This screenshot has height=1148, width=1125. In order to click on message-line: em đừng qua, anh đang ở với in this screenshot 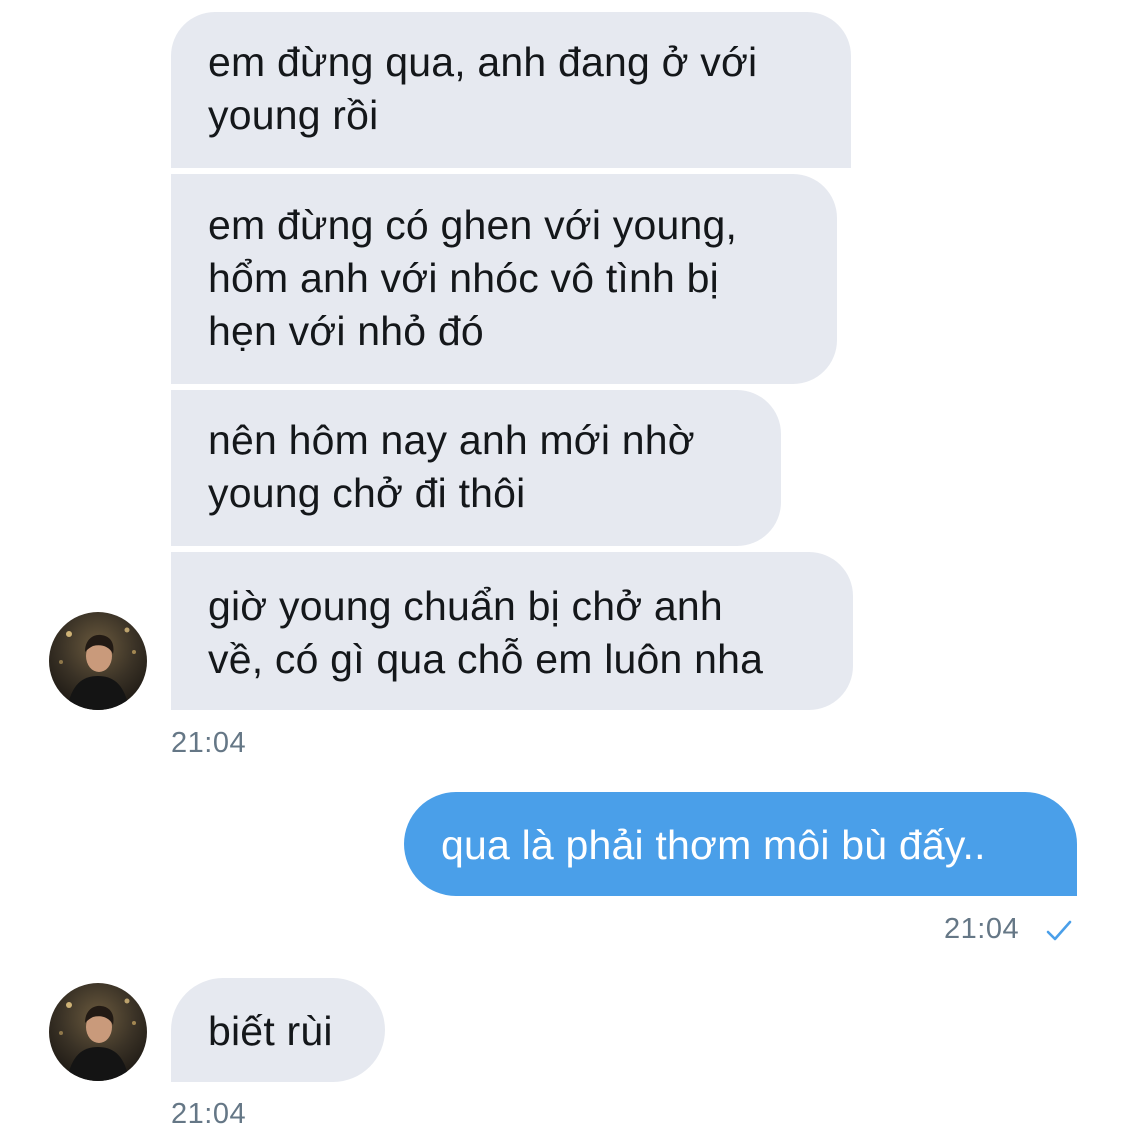, I will do `click(483, 62)`.